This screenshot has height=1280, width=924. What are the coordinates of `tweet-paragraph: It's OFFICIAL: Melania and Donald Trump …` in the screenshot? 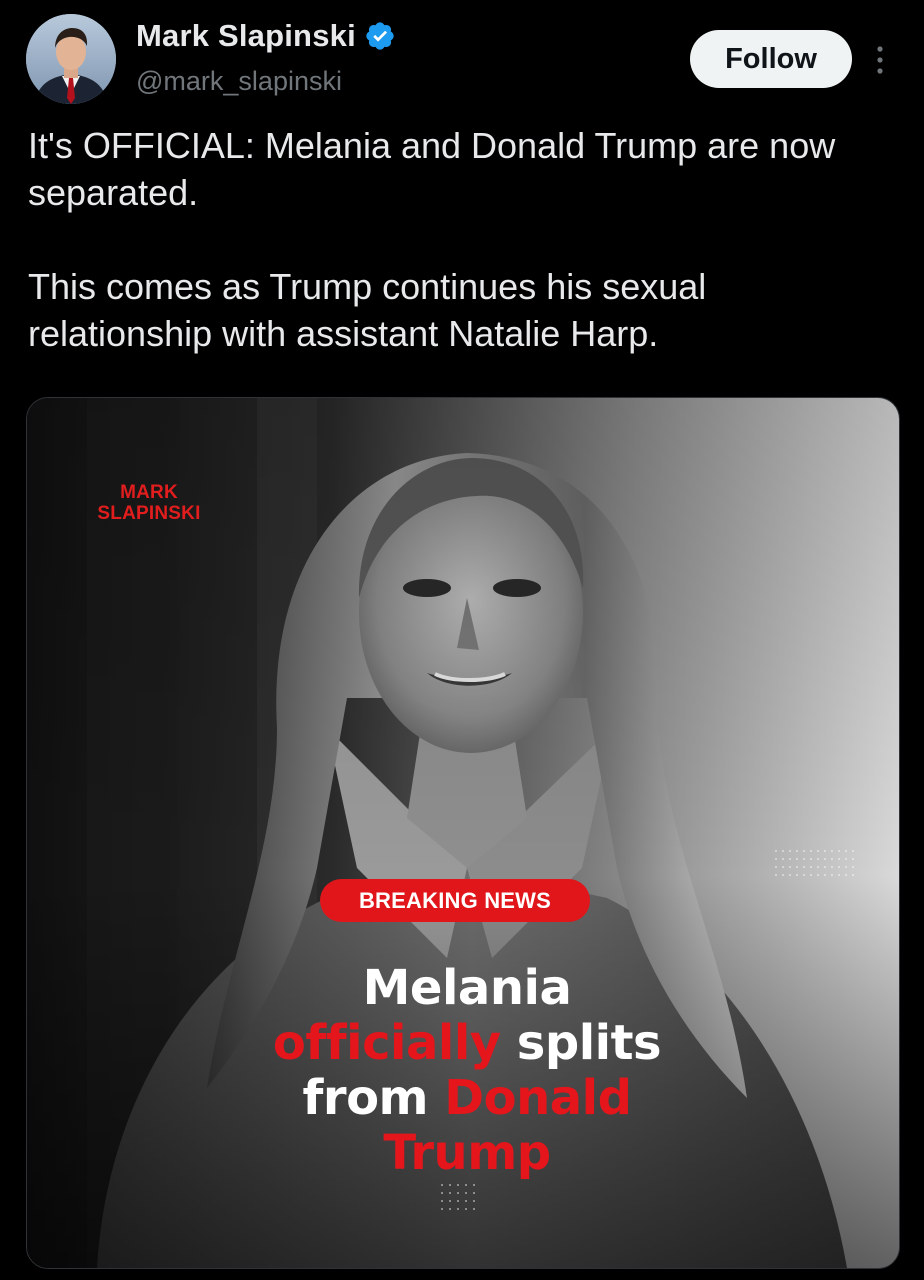 It's located at (432, 169).